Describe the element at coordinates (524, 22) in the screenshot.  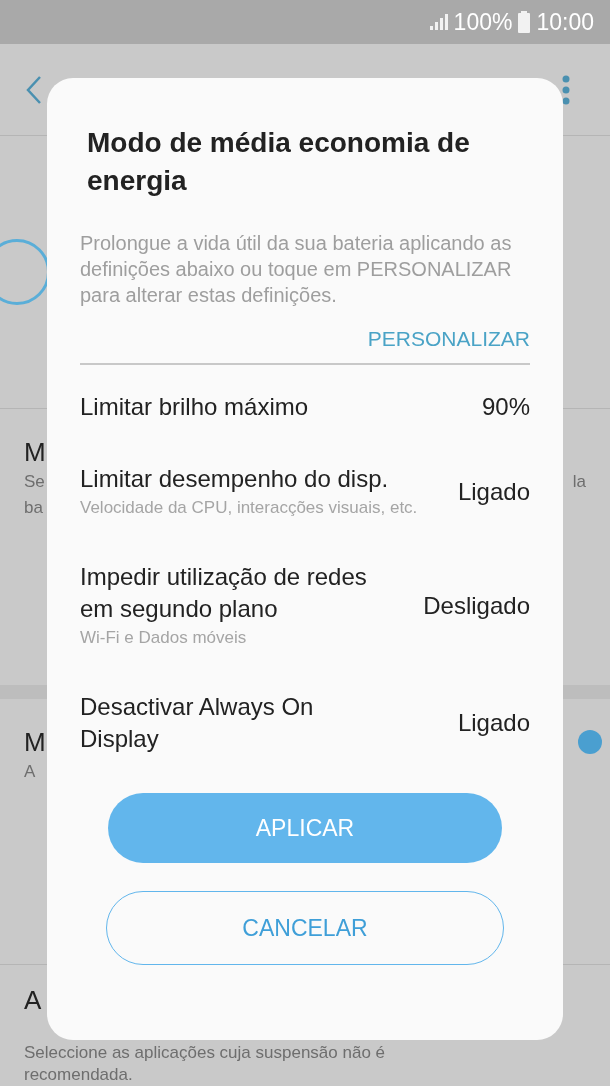
I see `battery-icon` at that location.